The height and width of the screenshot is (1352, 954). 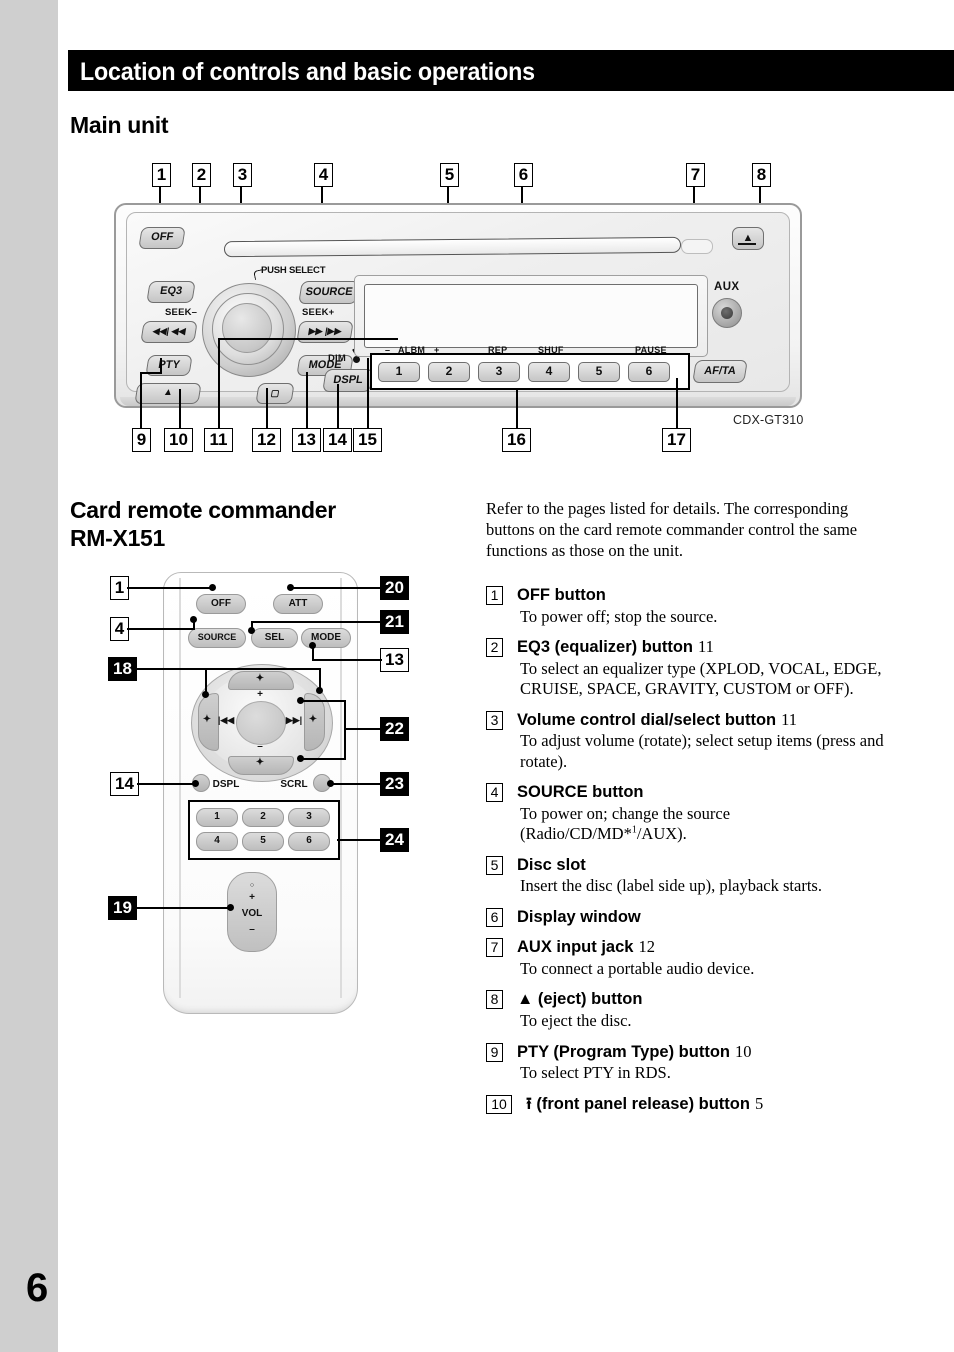 What do you see at coordinates (748, 238) in the screenshot?
I see `eject-button: ▲` at bounding box center [748, 238].